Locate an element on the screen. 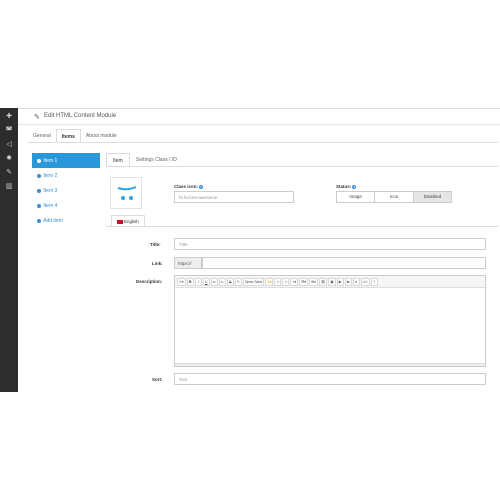 This screenshot has width=500, height=500. add-item-link: Add item is located at coordinates (66, 220).